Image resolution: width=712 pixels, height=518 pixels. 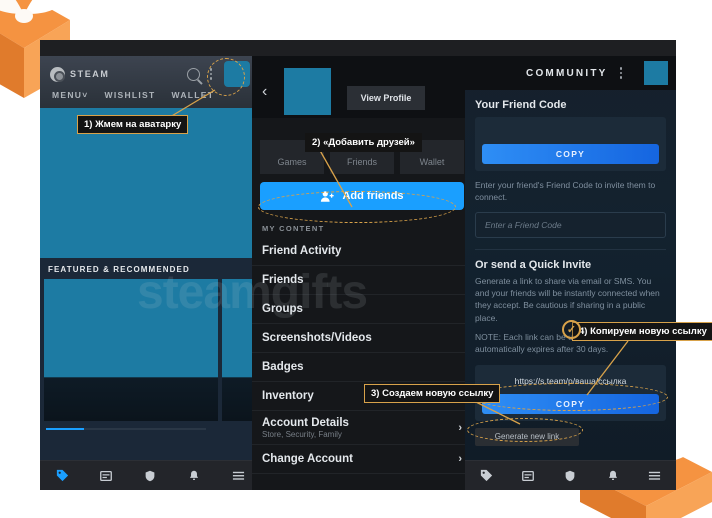 I want to click on steam-brand-label: STEAM, so click(x=90, y=74).